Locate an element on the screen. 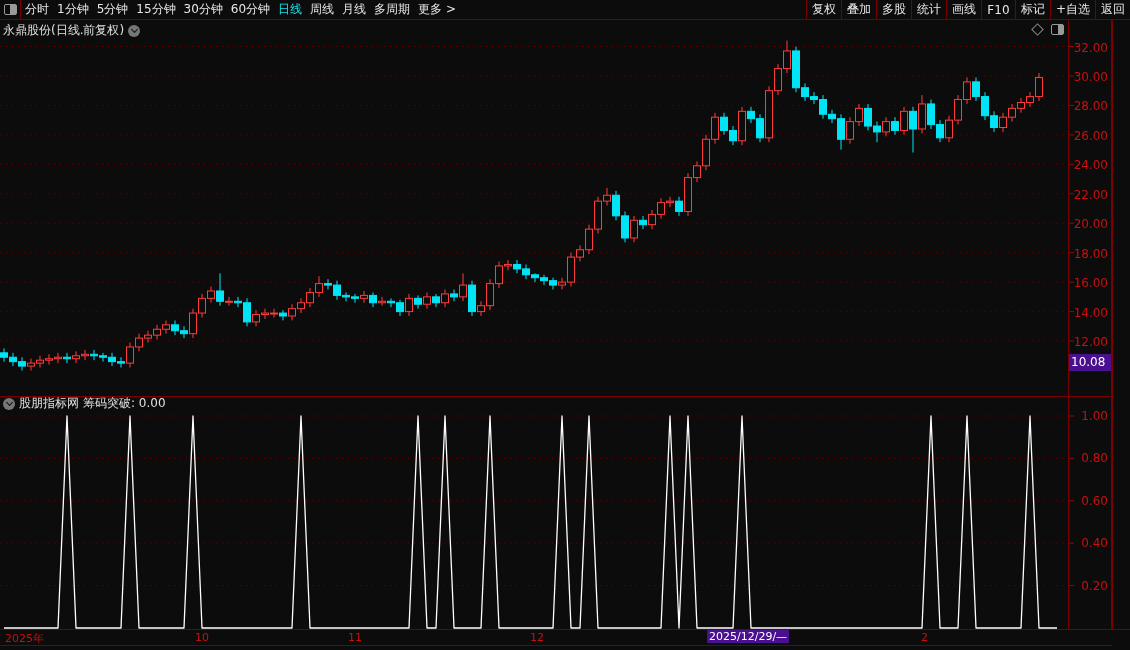  chart-title: 永鼎股份(日线.前复权) is located at coordinates (64, 30).